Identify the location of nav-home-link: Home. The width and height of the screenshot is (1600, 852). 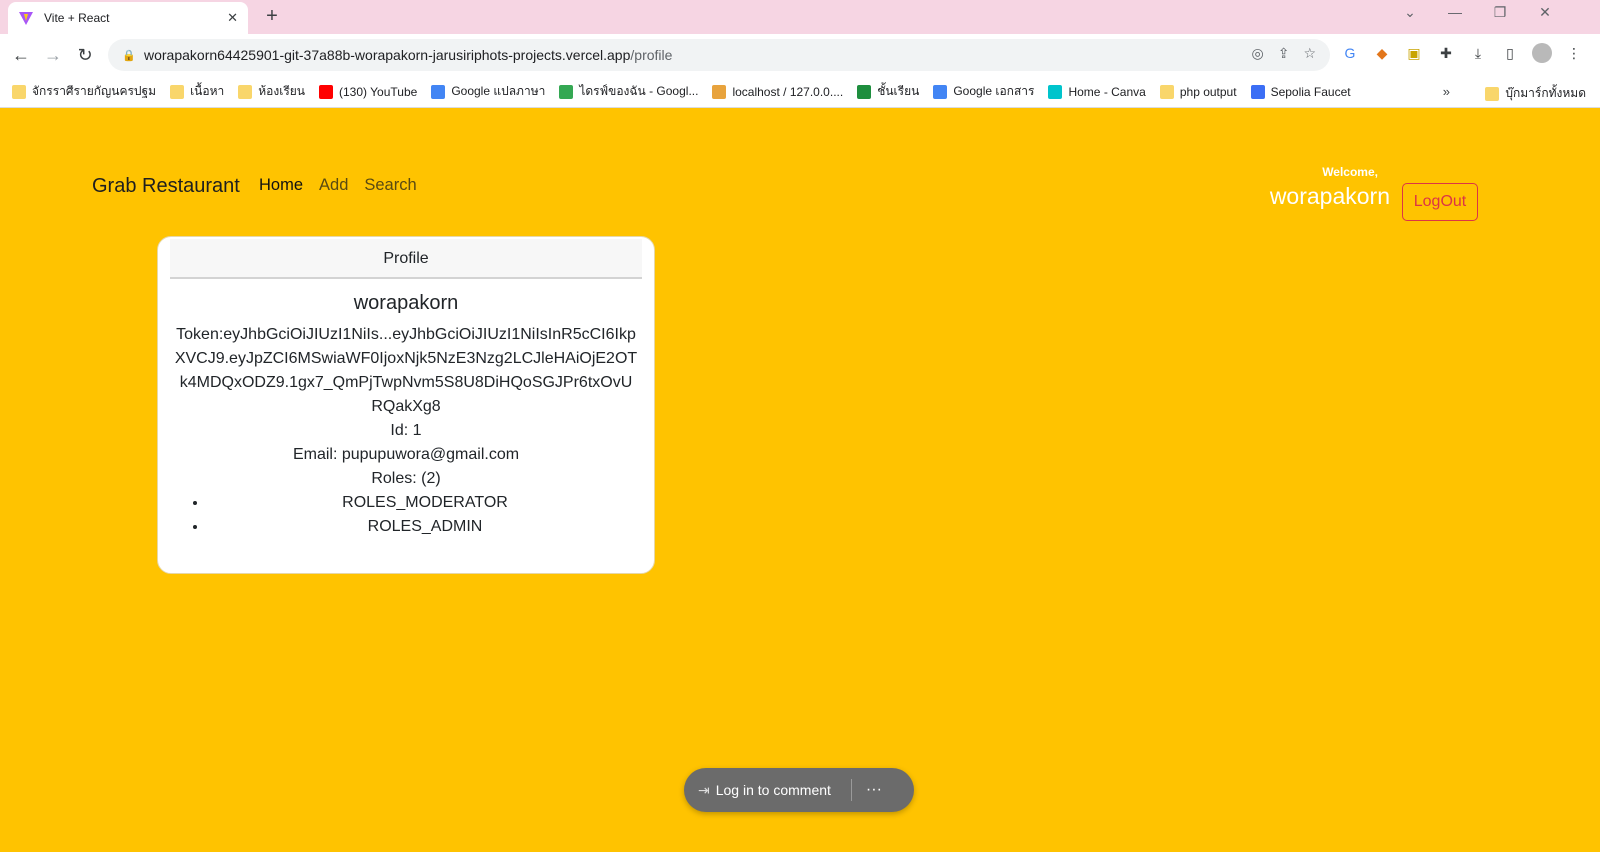
(281, 185).